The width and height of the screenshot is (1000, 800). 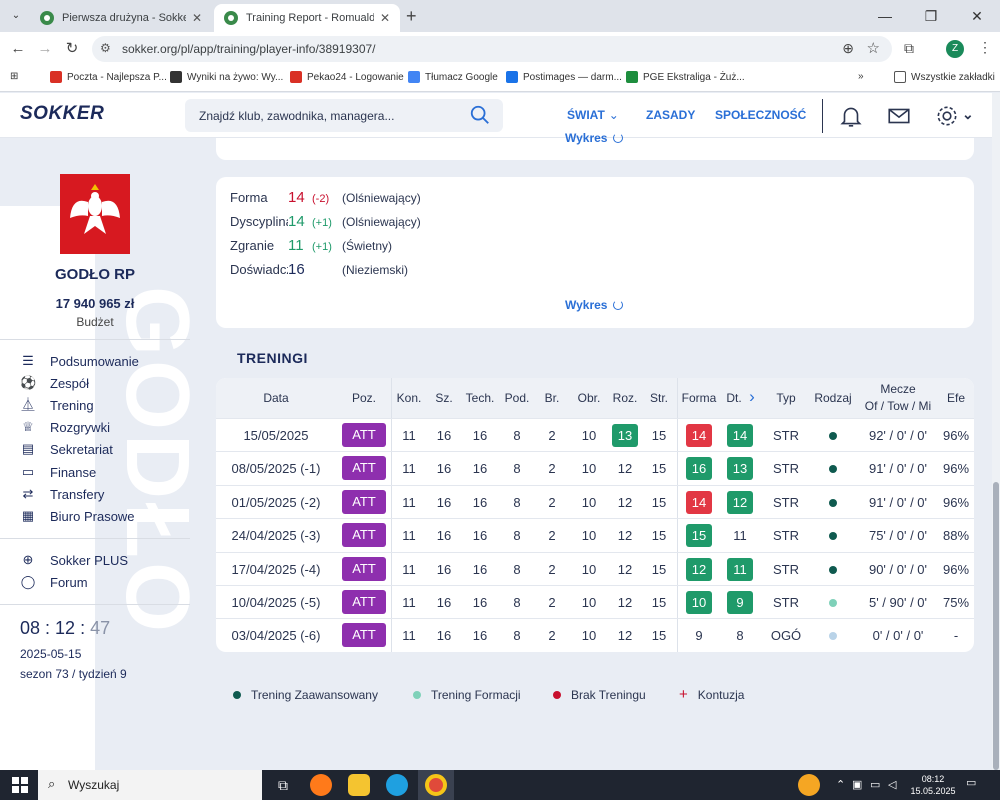 I want to click on nav-spolecznosc: SPOŁECZNOŚĆ, so click(x=760, y=115).